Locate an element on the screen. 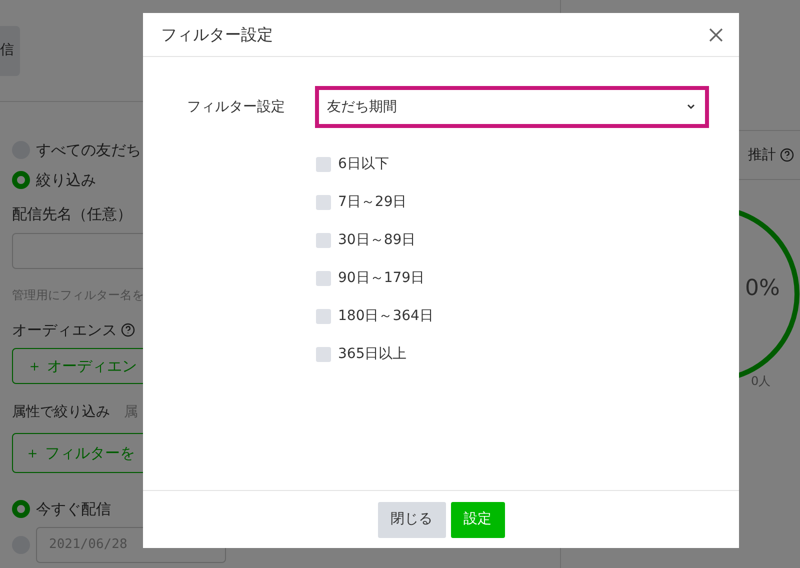 This screenshot has height=568, width=800. filter-select: 友だち期間 is located at coordinates (512, 107).